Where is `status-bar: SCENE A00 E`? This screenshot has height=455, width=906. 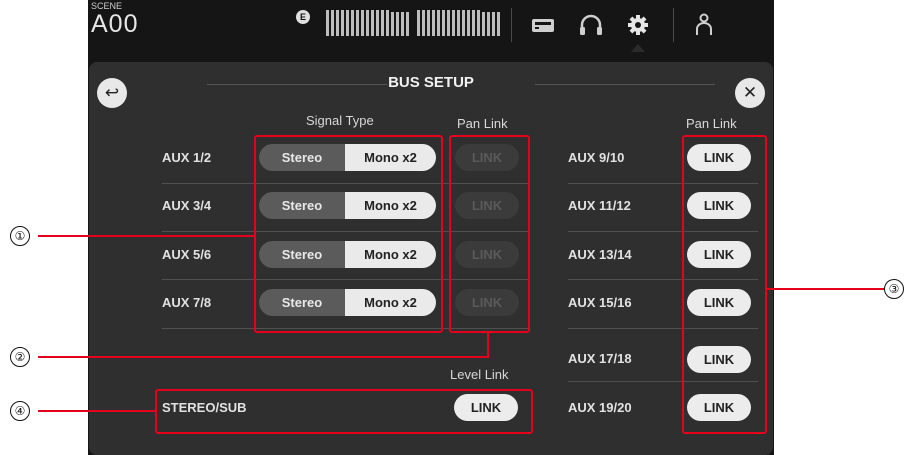 status-bar: SCENE A00 E is located at coordinates (431, 26).